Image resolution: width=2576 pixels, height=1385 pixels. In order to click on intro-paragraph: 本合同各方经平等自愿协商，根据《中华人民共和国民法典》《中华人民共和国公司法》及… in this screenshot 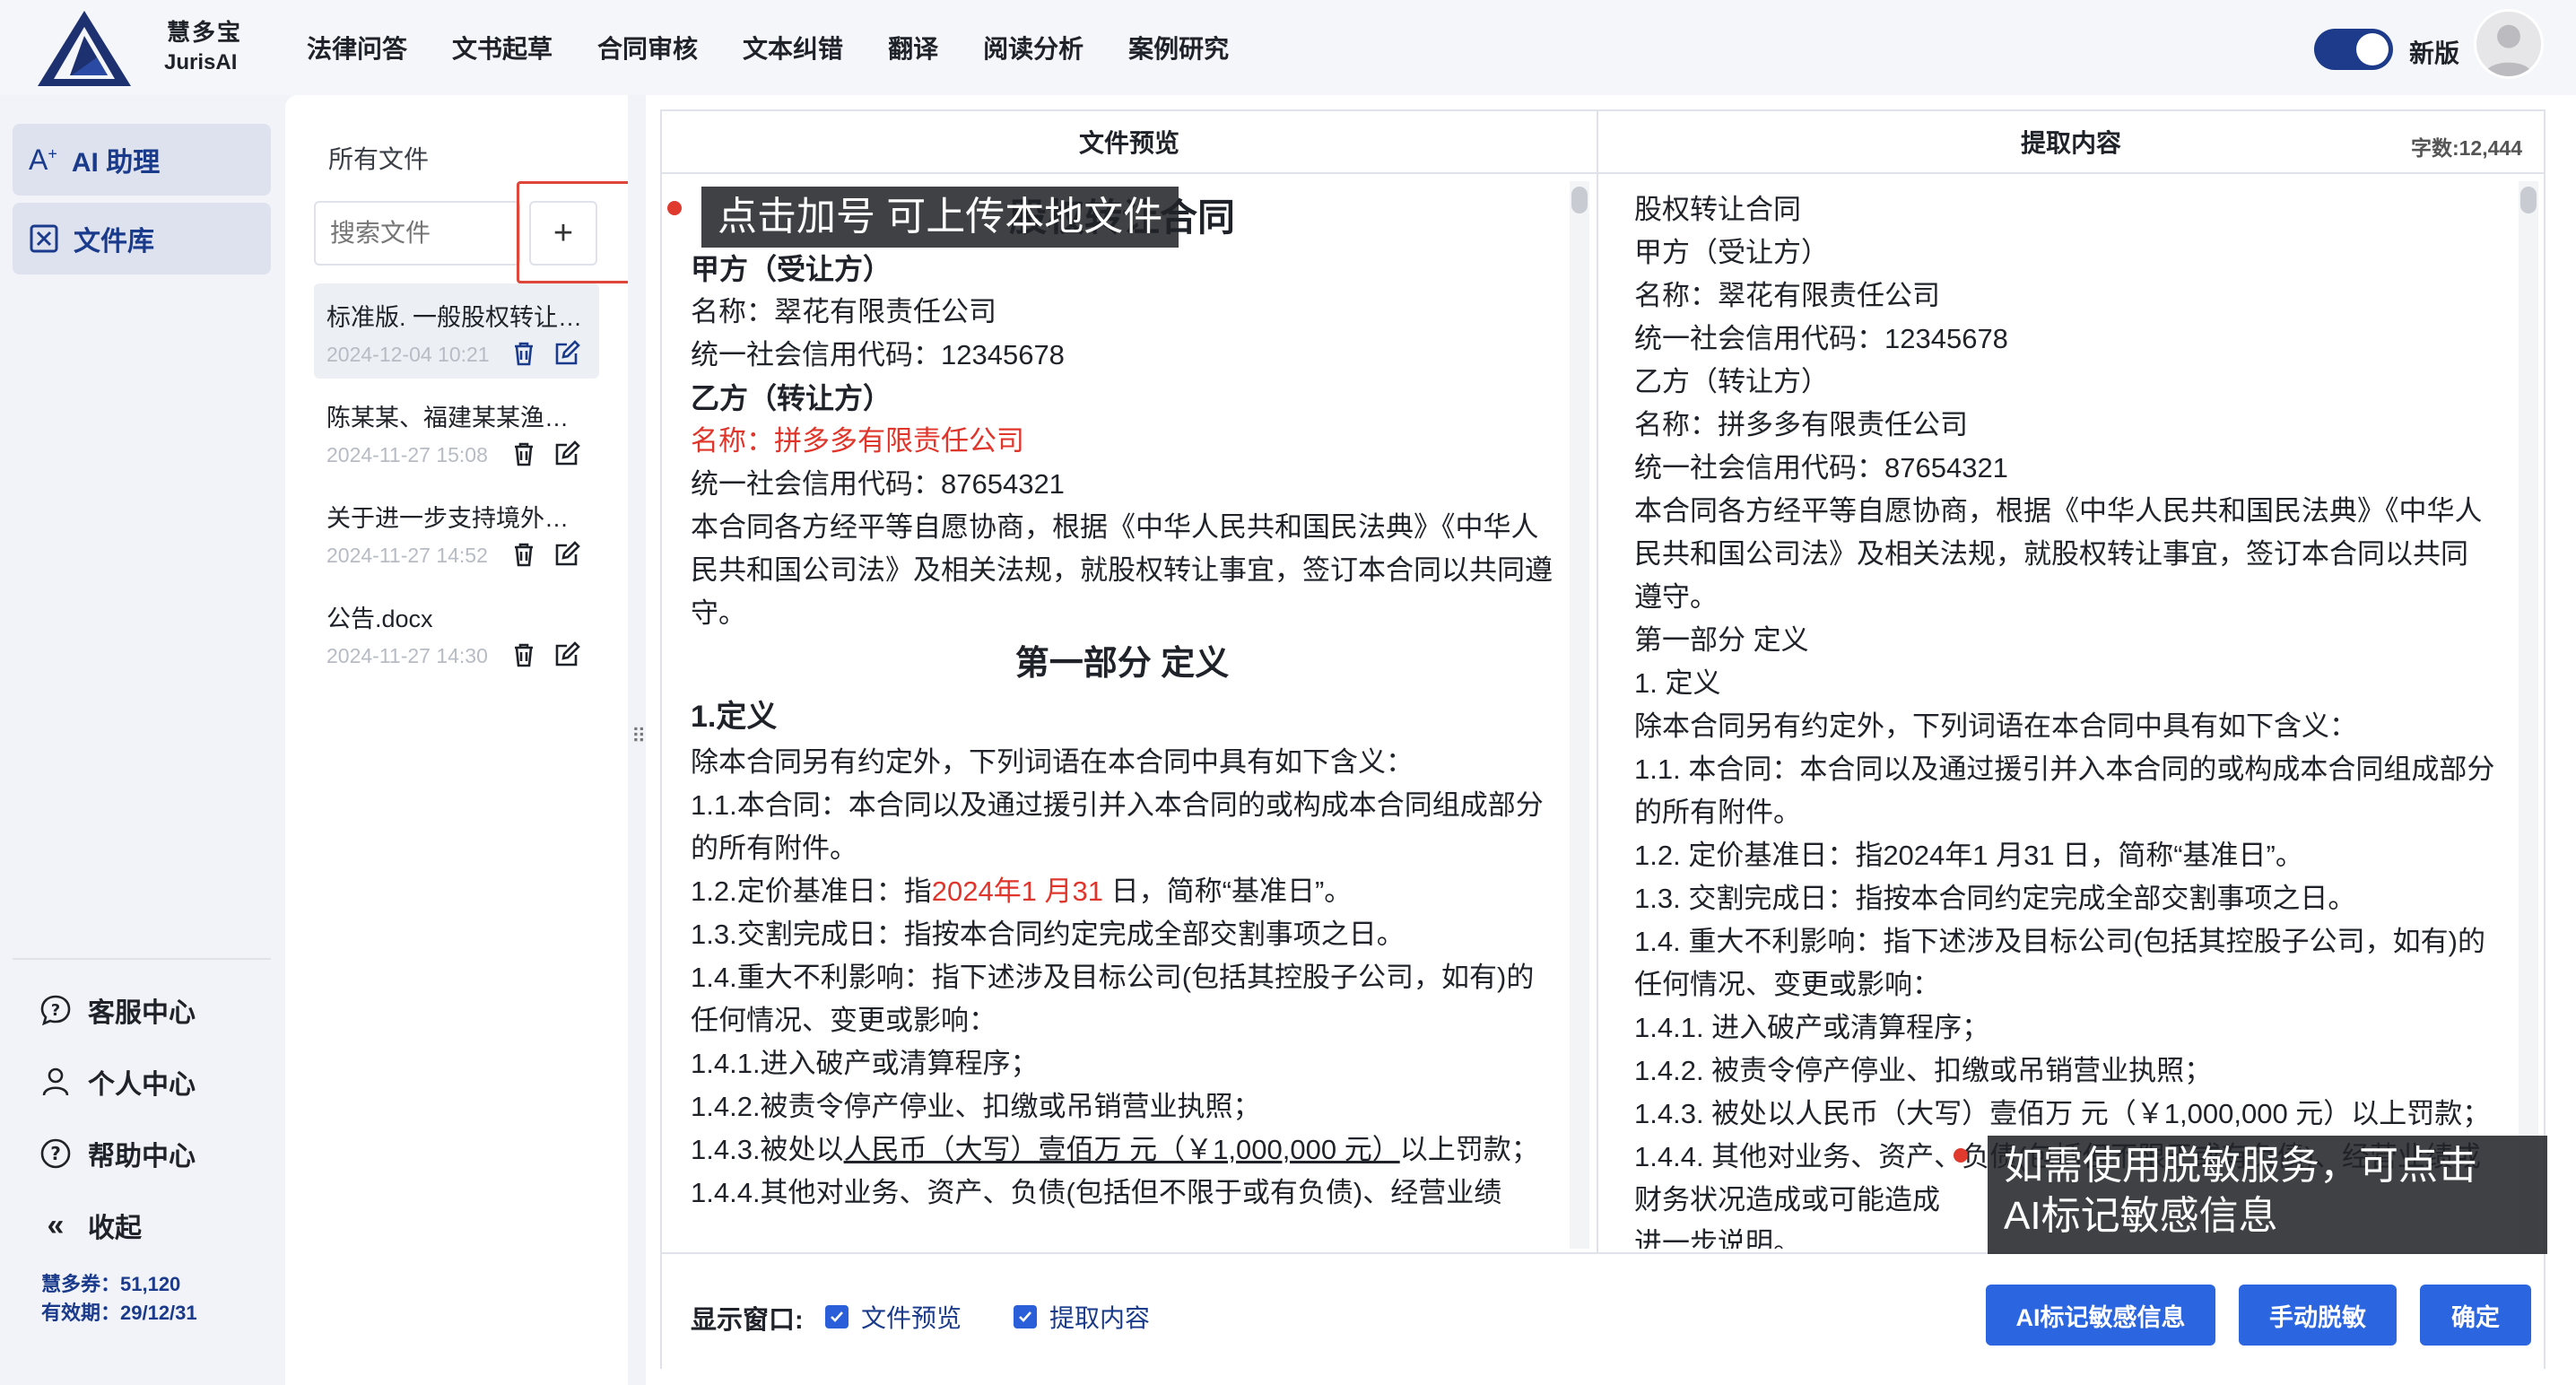, I will do `click(1122, 570)`.